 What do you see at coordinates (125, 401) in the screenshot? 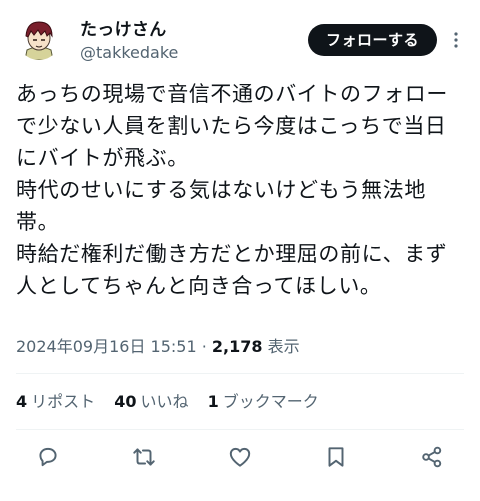
I see `likes-count: 40` at bounding box center [125, 401].